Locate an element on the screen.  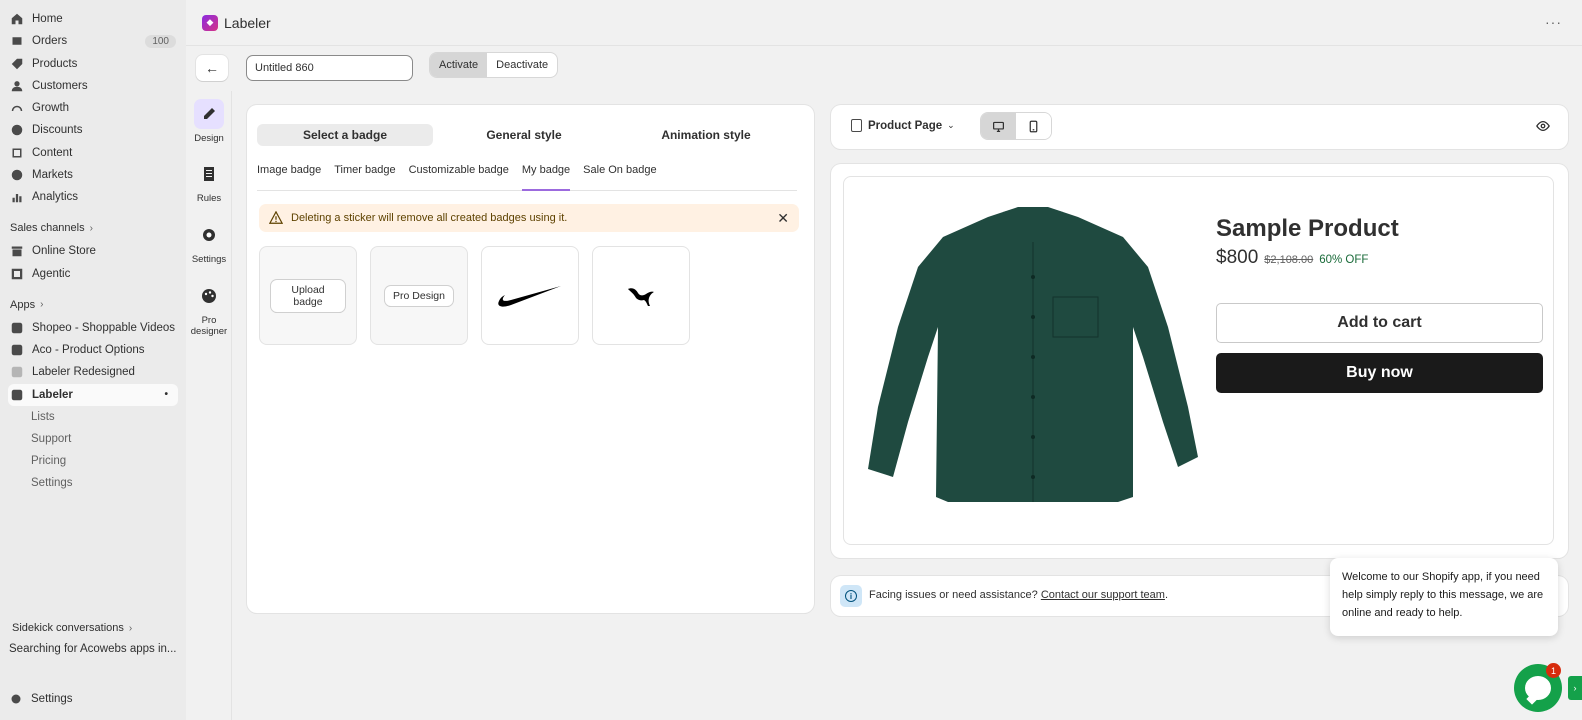
compare-at-price: $2,108.00 is located at coordinates (1289, 260).